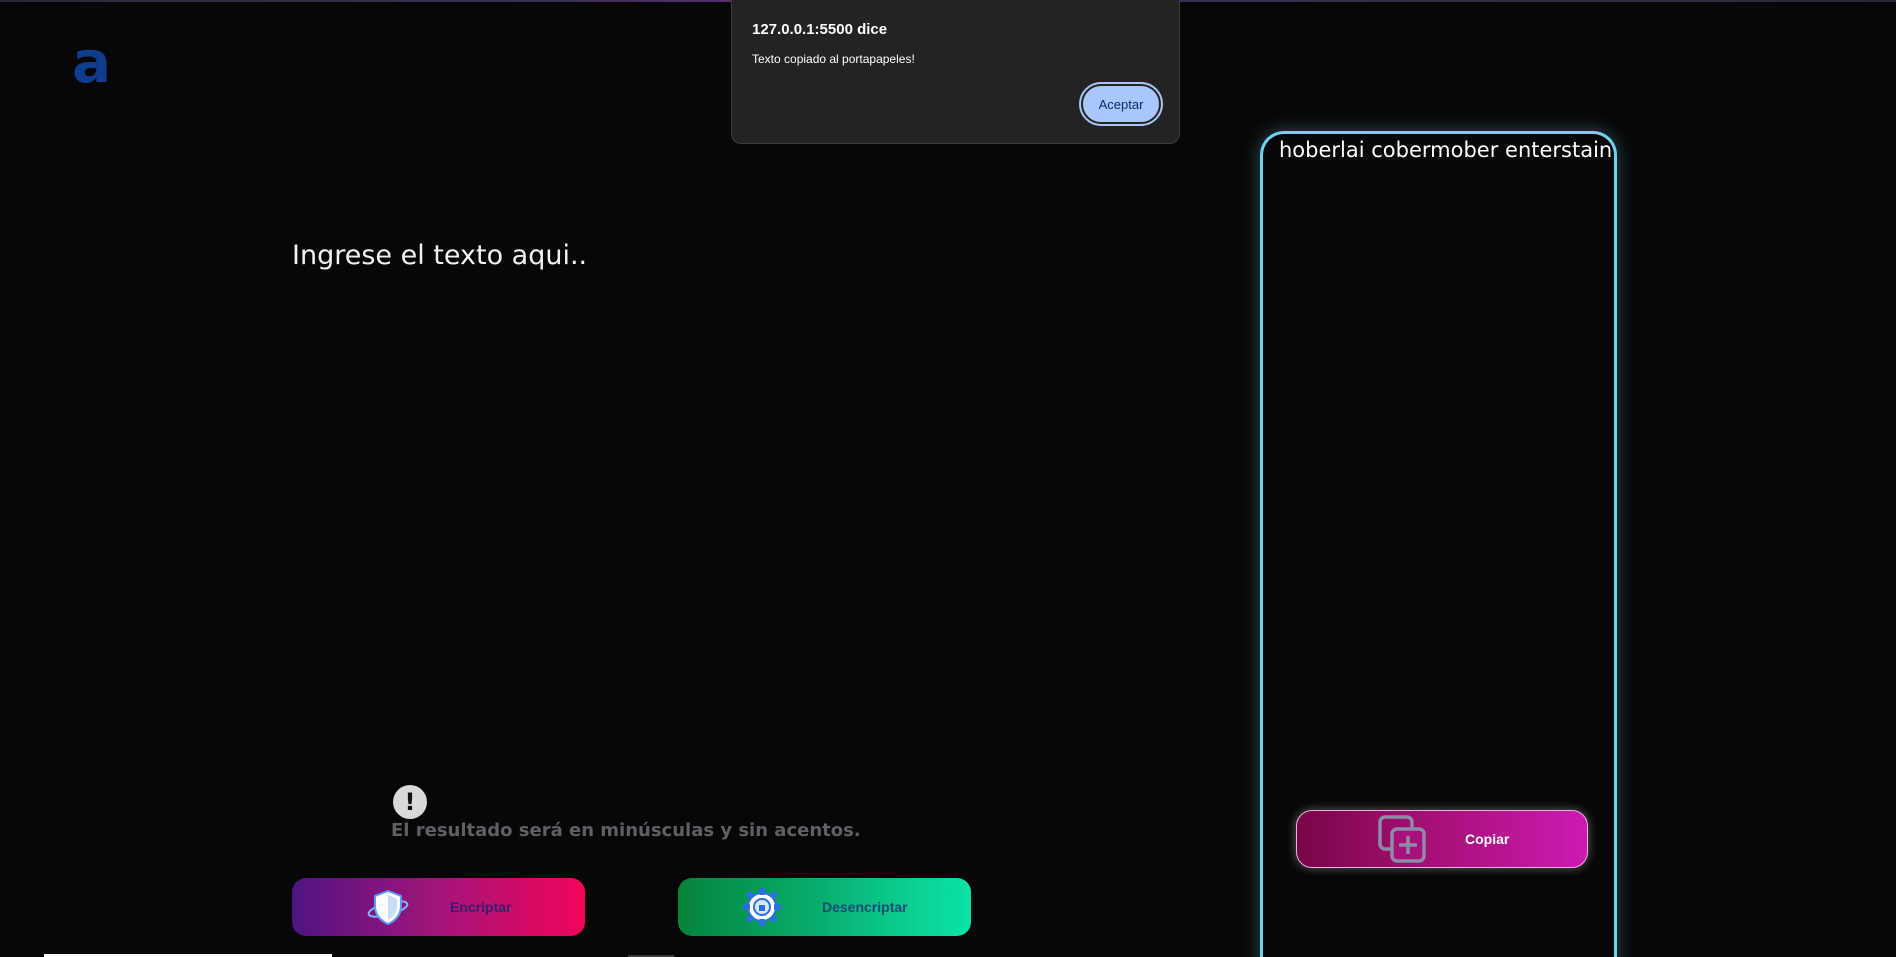 This screenshot has height=957, width=1896. I want to click on exclamation-icon: !, so click(410, 802).